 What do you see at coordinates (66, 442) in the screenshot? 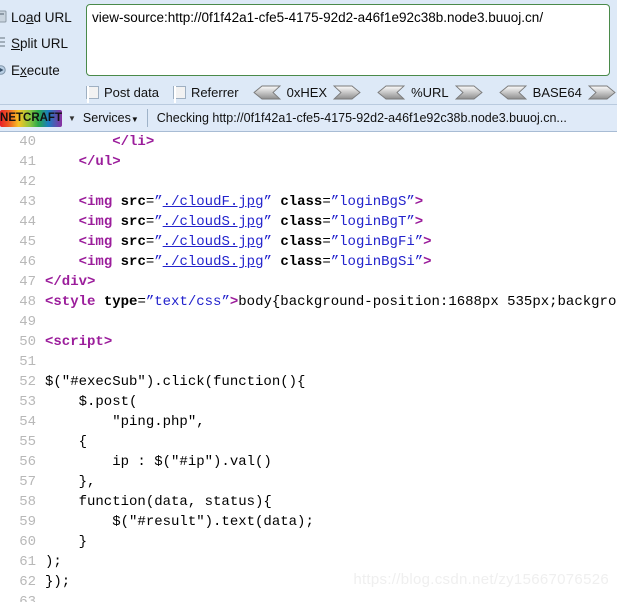
I see `line-content: {` at bounding box center [66, 442].